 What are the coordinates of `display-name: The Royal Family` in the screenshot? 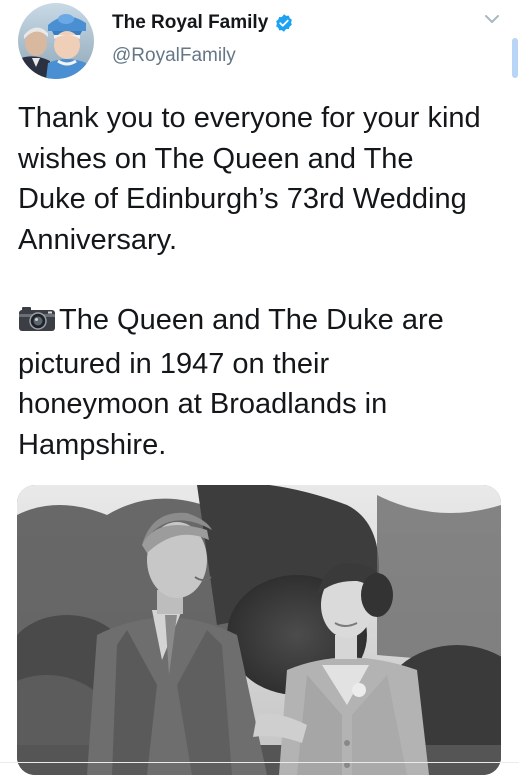 It's located at (190, 23).